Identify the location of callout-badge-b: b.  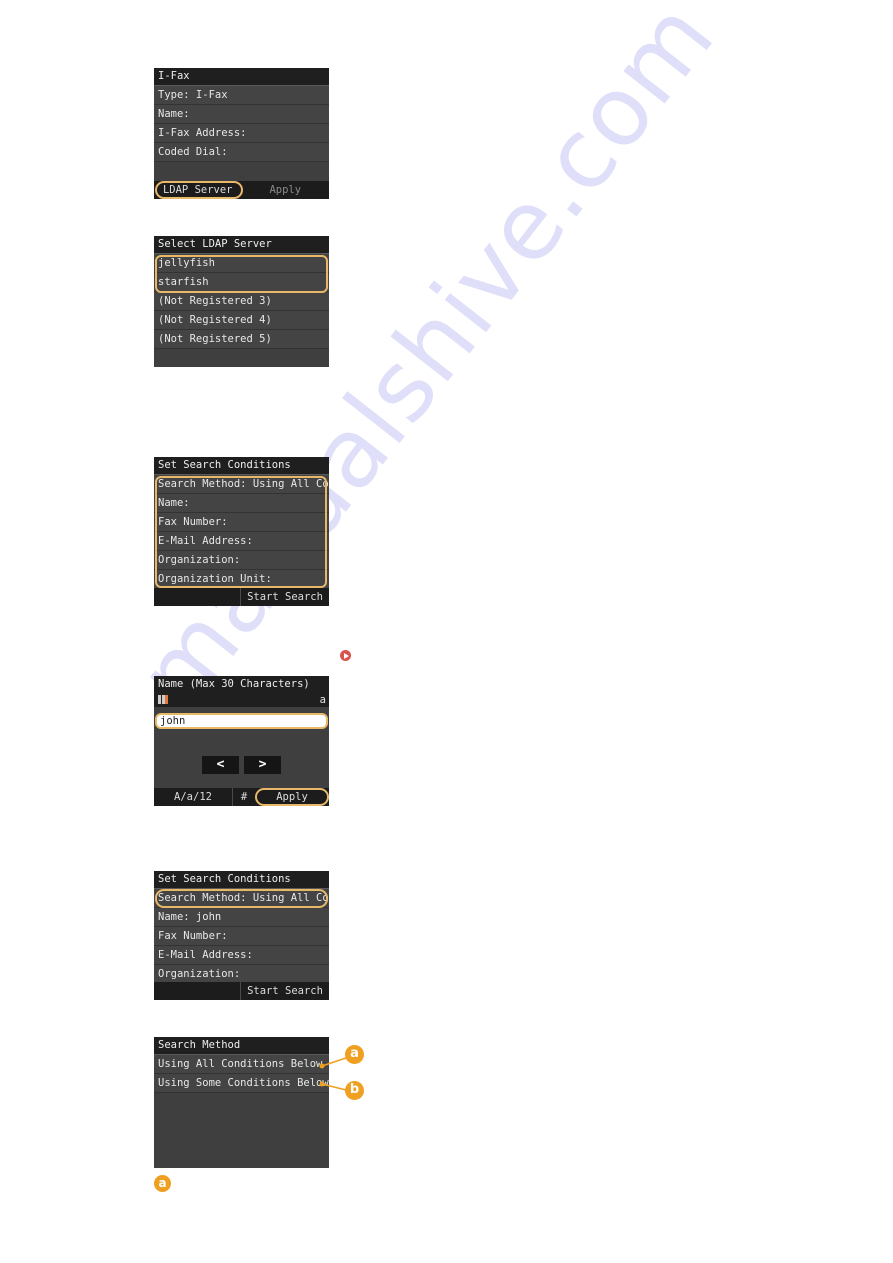
(354, 1090).